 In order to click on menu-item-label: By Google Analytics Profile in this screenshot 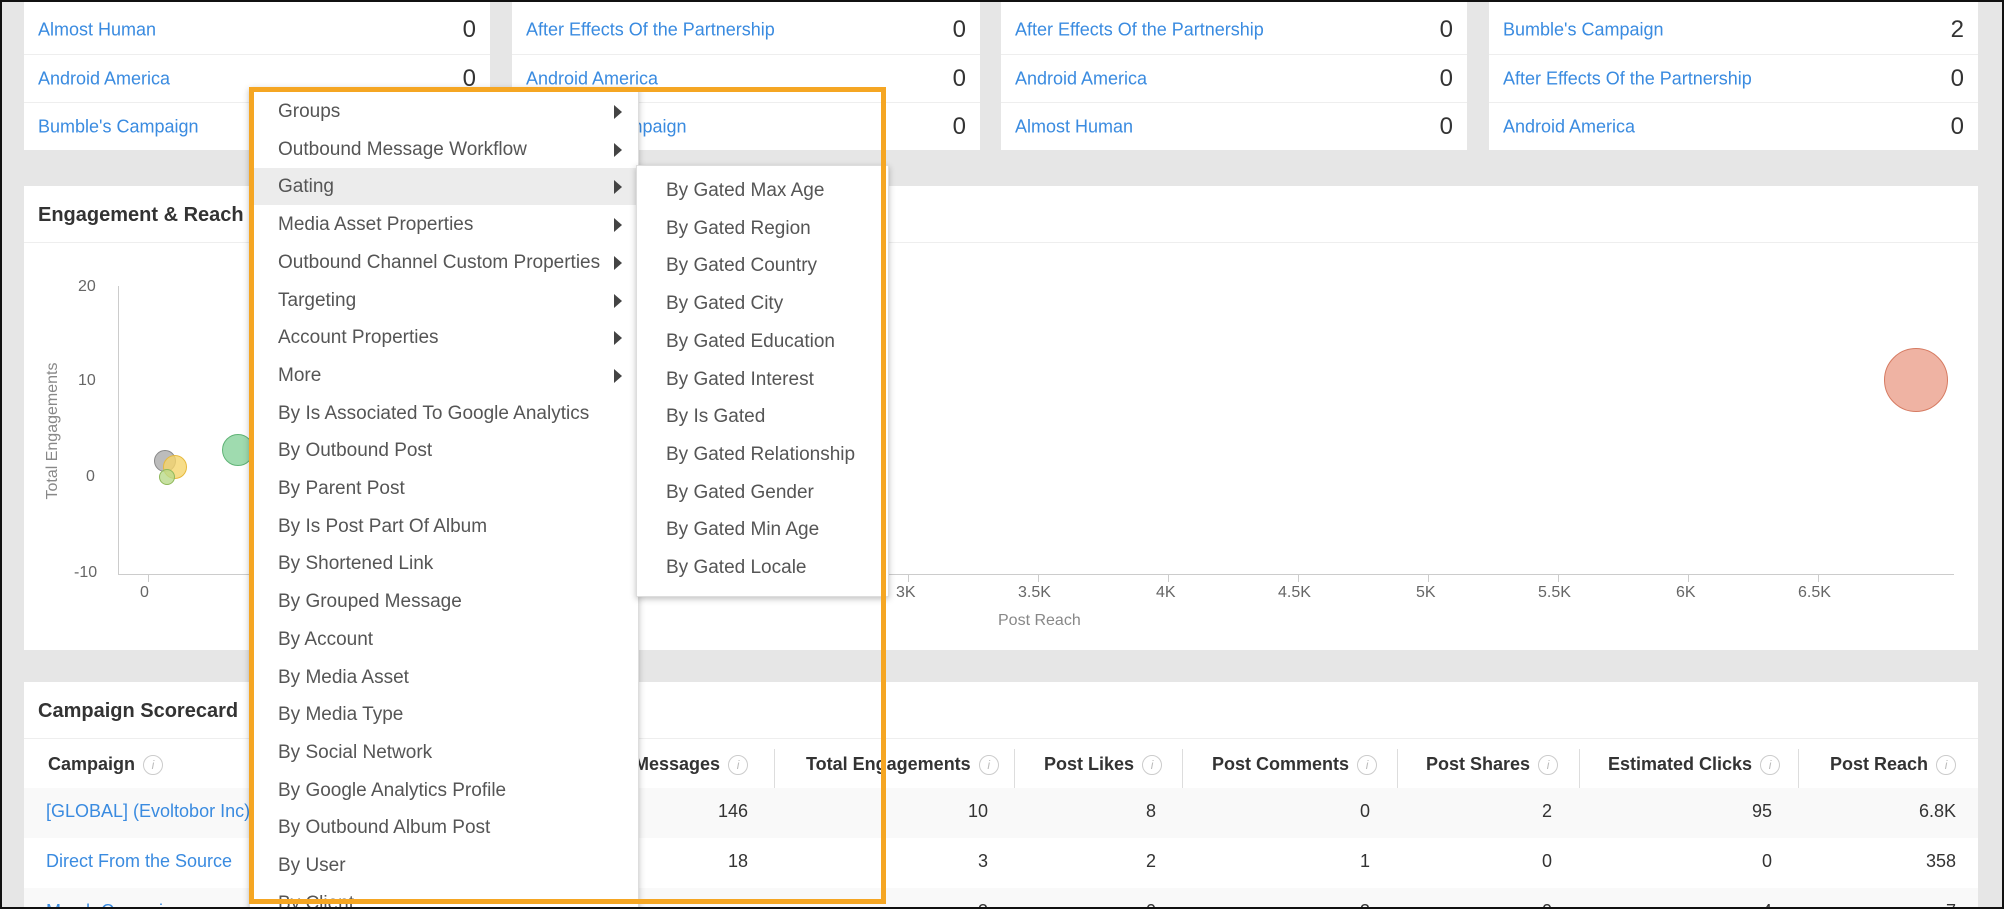, I will do `click(392, 790)`.